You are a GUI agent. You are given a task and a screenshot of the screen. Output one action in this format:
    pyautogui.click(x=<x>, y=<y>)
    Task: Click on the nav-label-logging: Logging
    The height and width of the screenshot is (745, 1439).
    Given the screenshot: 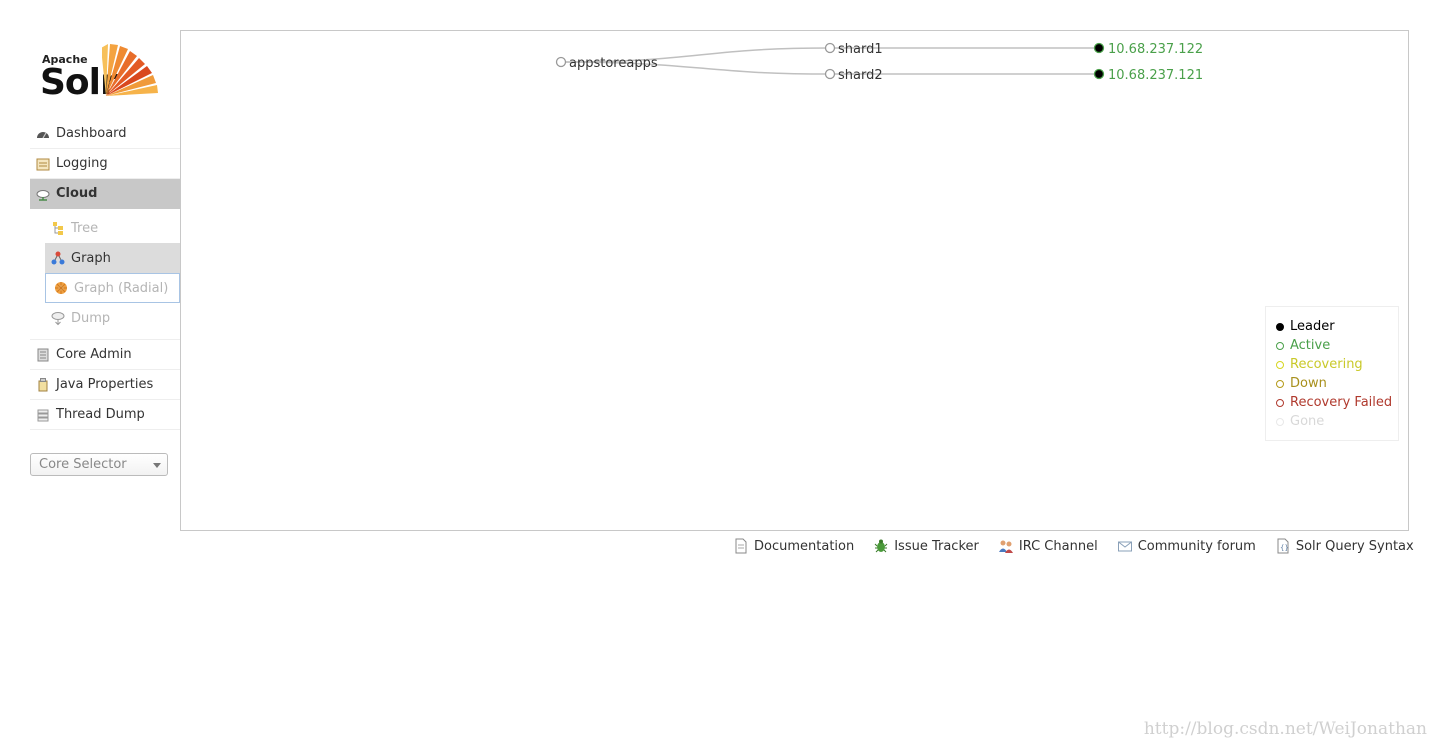 What is the action you would take?
    pyautogui.click(x=82, y=163)
    